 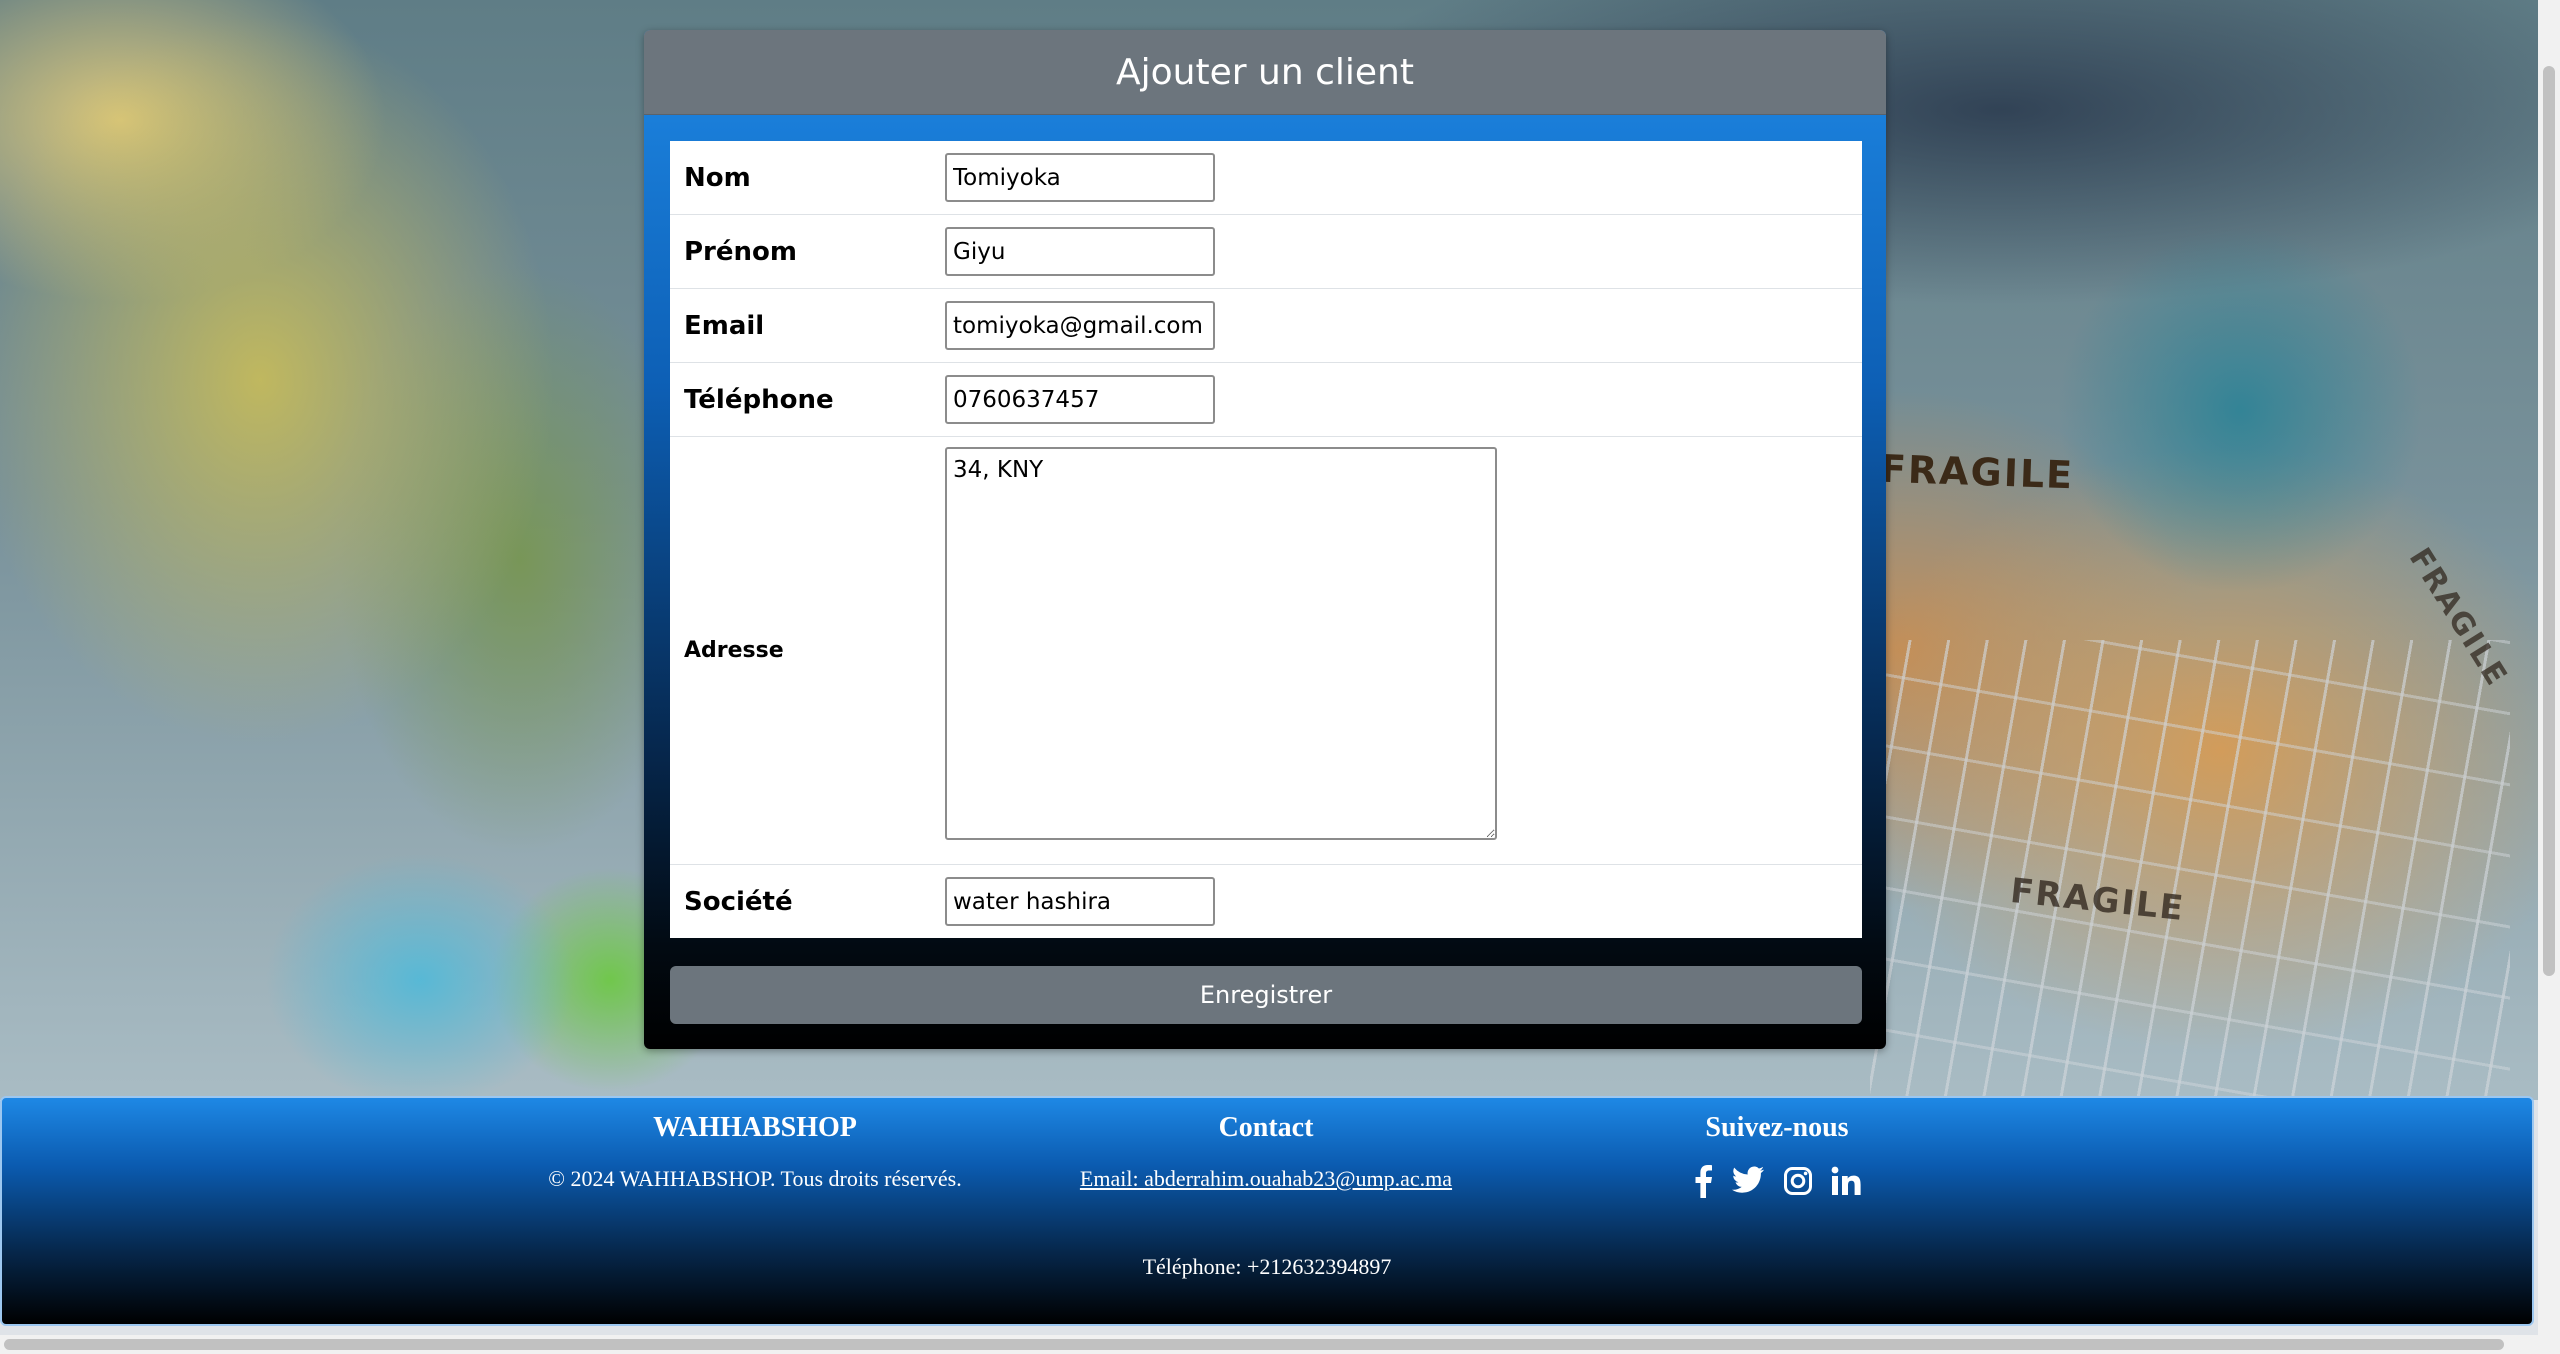 I want to click on shopping-cart-image, so click(x=2190, y=870).